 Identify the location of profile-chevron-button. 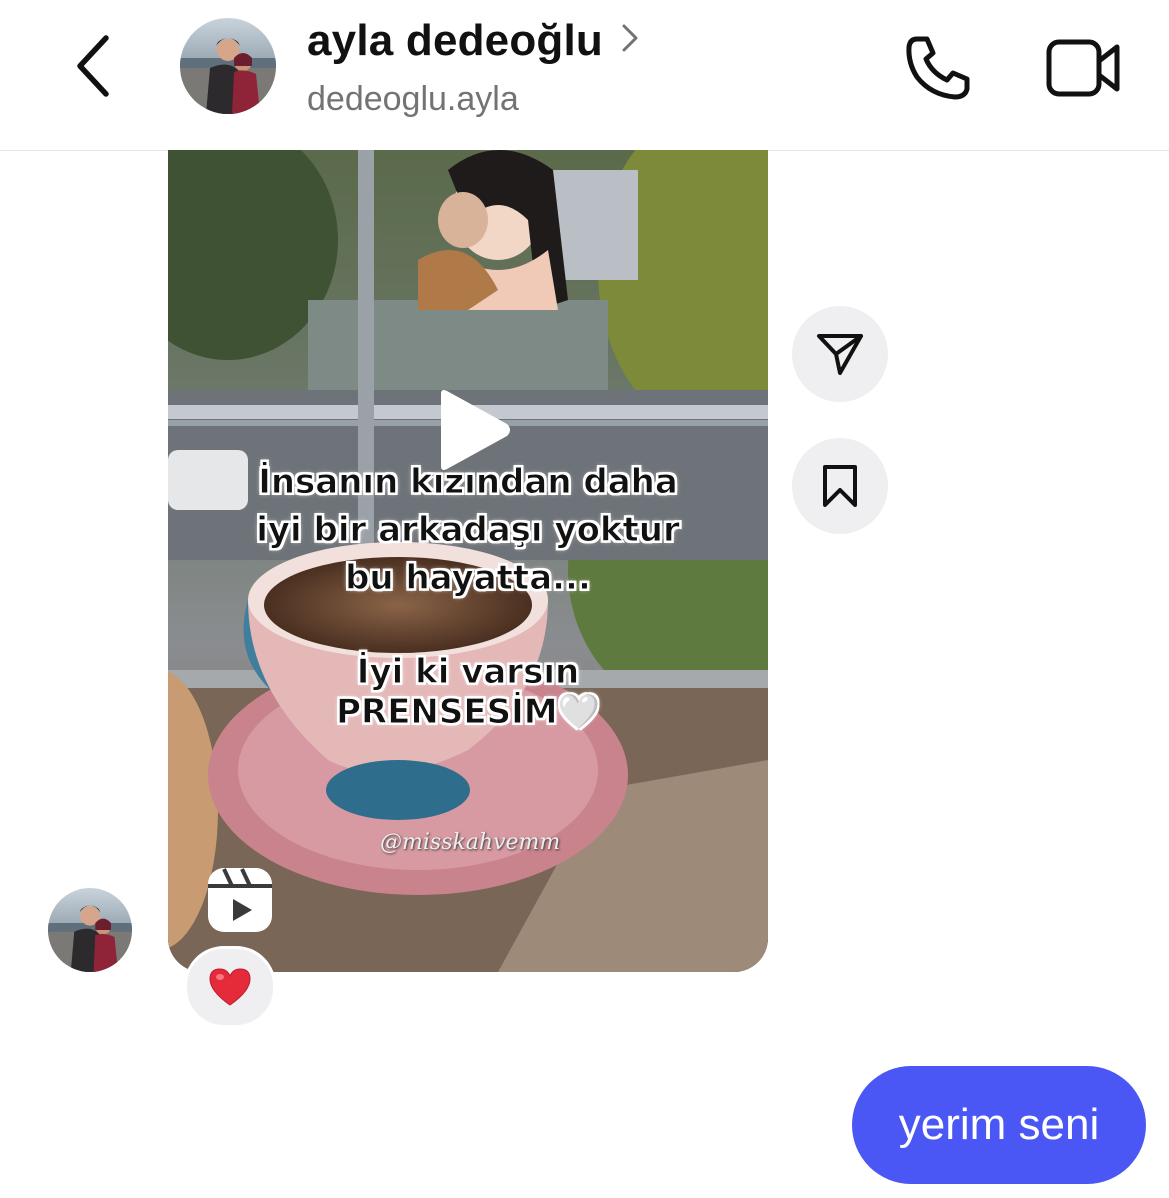
(630, 38).